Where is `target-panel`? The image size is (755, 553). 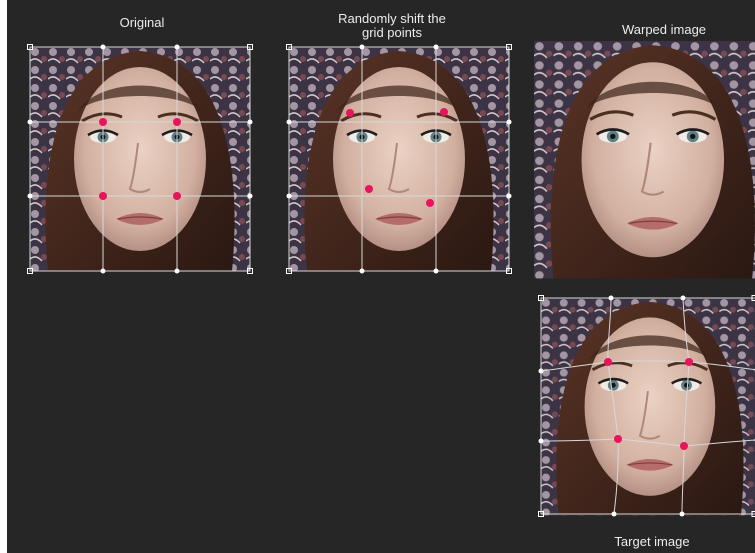 target-panel is located at coordinates (646, 406).